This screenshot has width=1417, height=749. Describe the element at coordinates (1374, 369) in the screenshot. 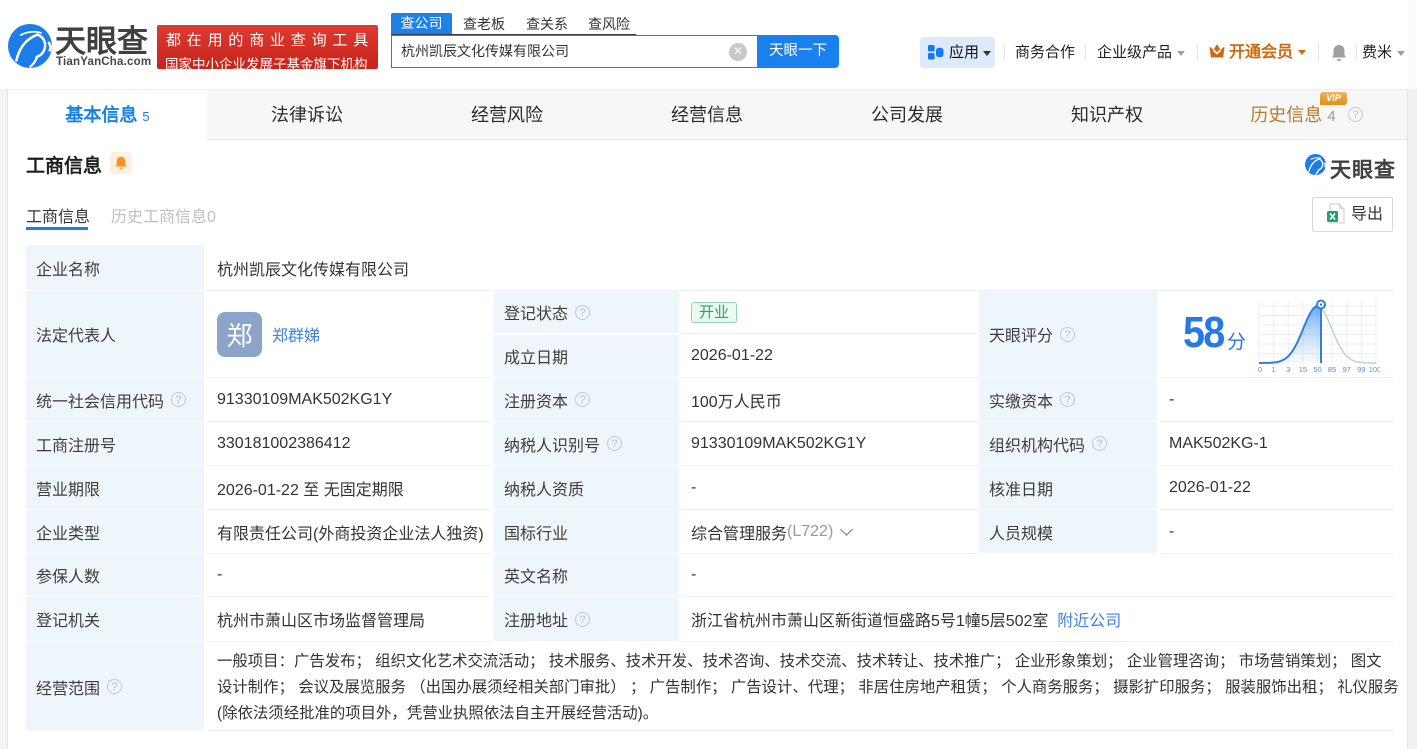

I see `svg-text: 100` at that location.